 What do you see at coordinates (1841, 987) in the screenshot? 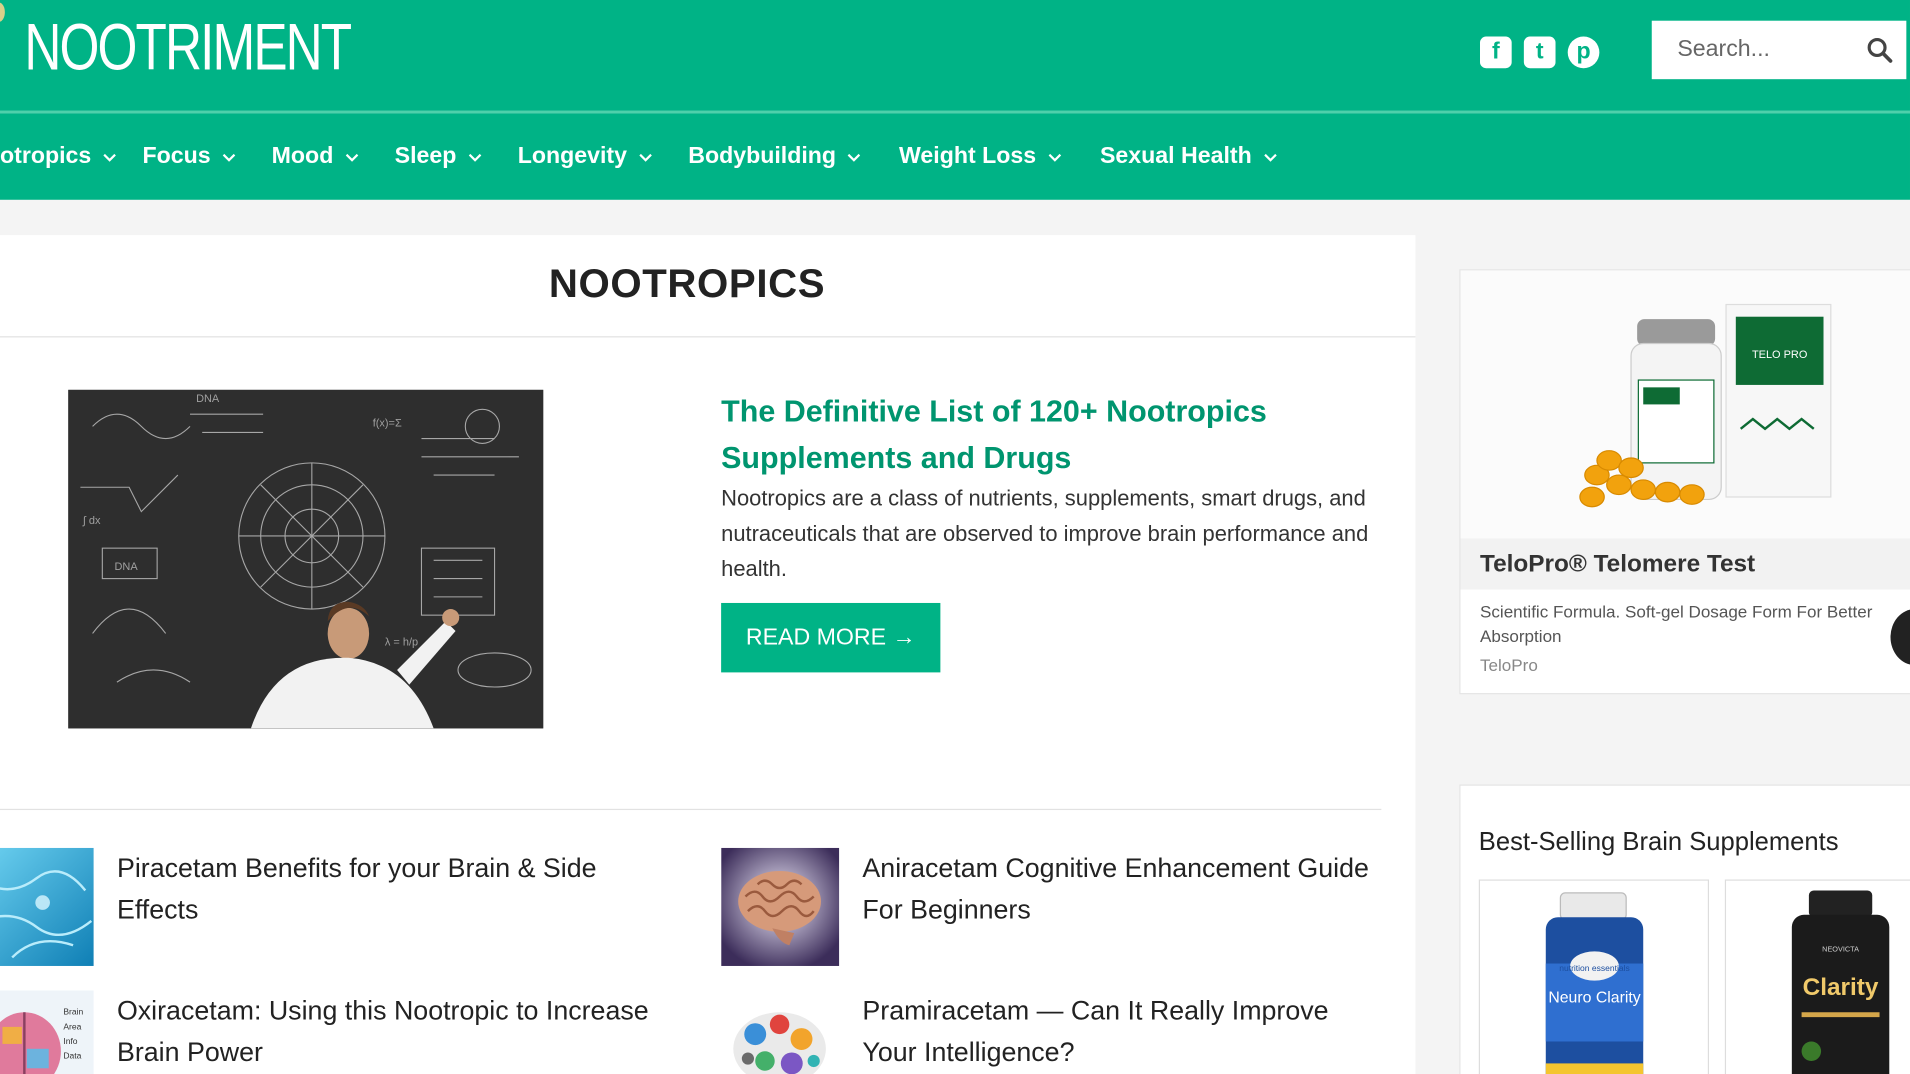
I see `product-name: Clarity` at bounding box center [1841, 987].